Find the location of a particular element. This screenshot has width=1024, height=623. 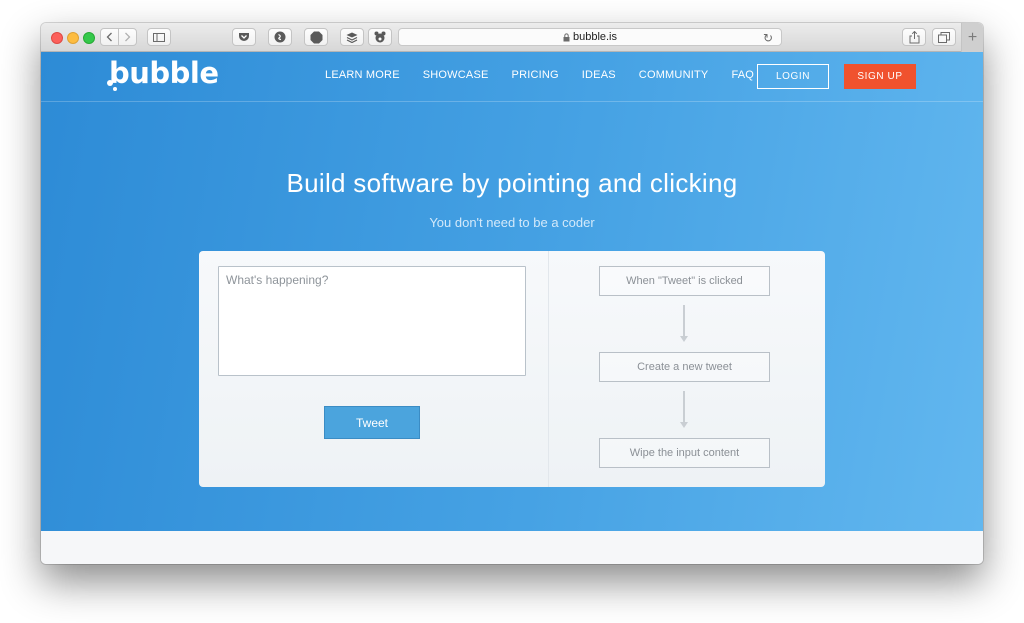

share-button is located at coordinates (914, 37).